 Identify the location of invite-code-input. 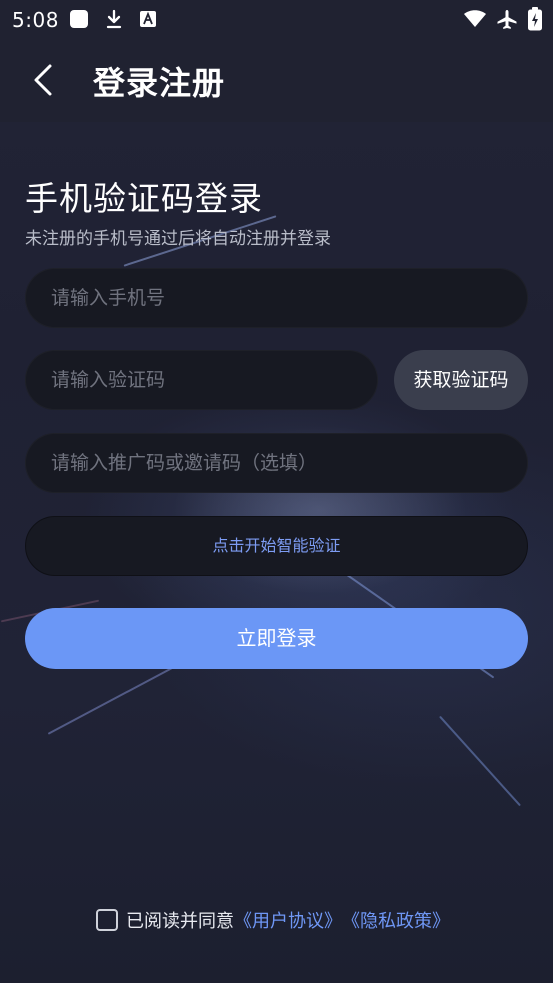
(276, 463).